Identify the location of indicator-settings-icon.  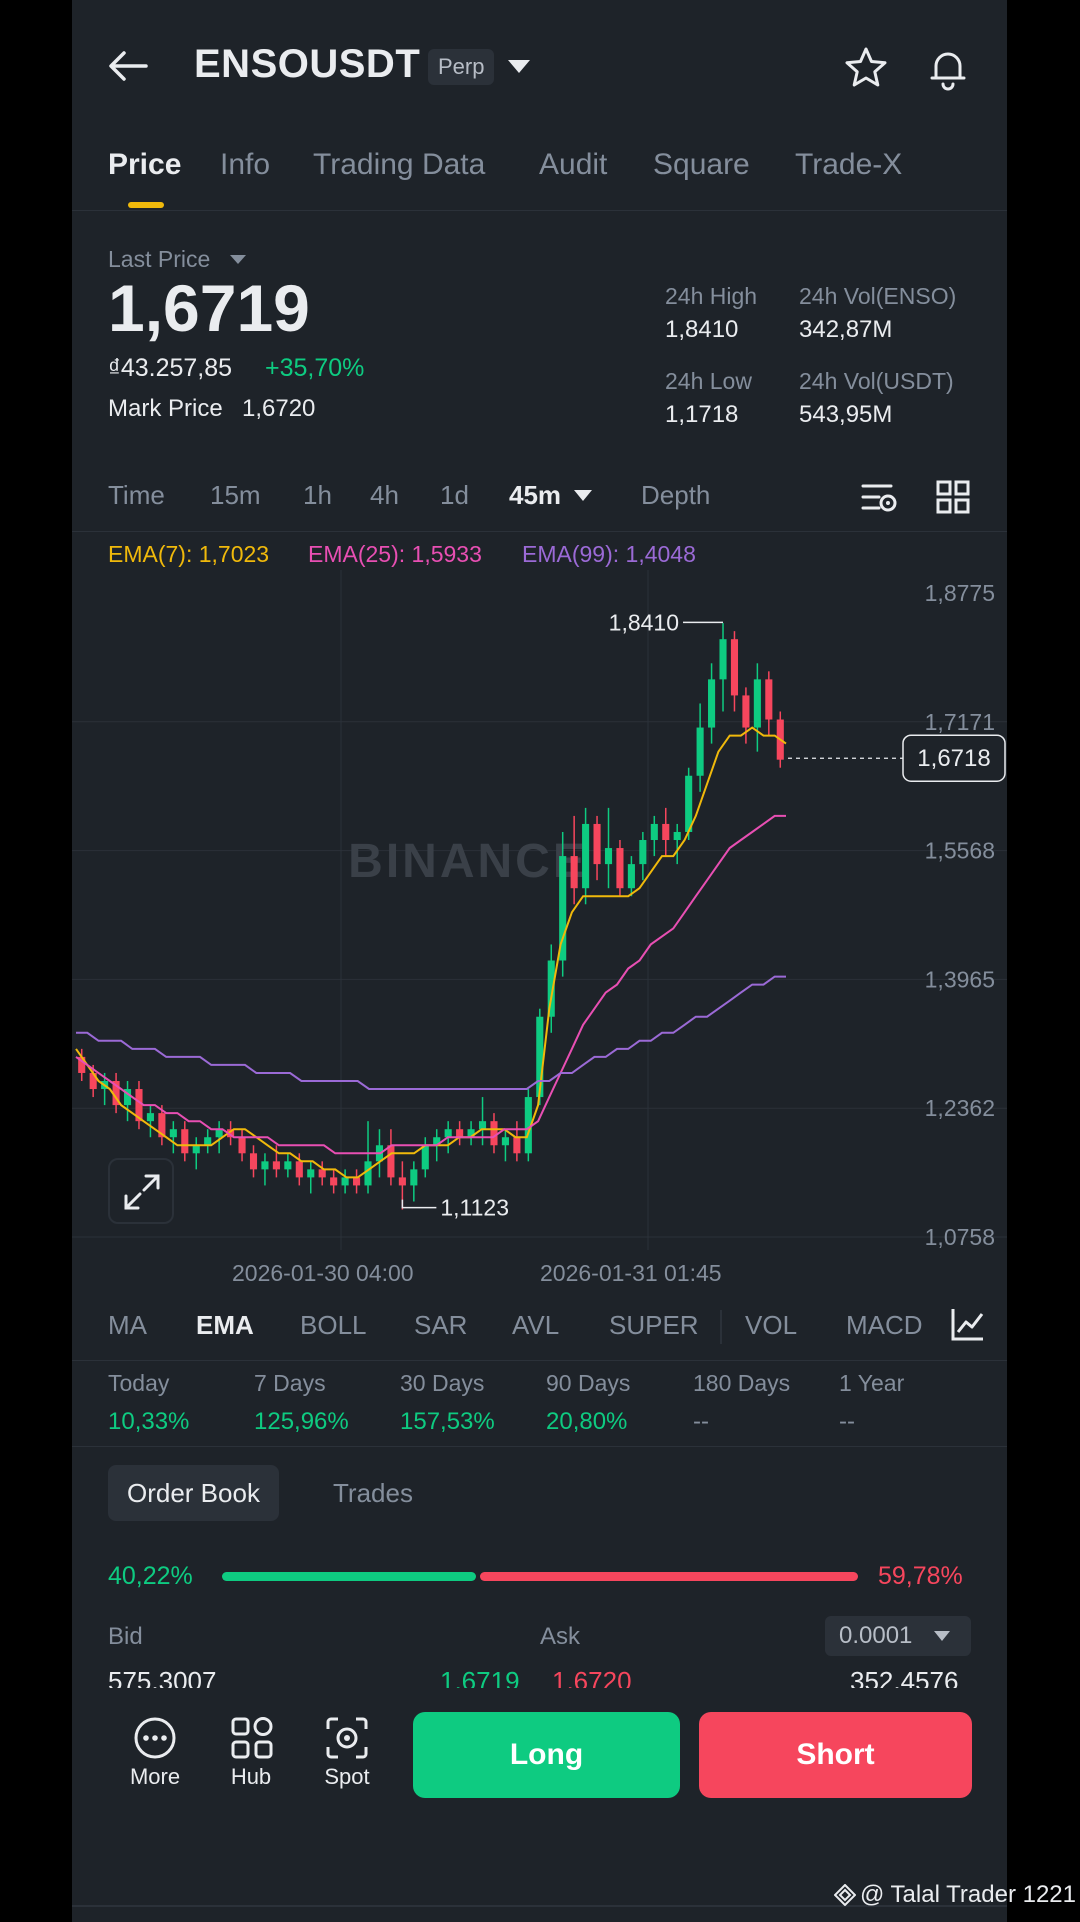
(968, 1324).